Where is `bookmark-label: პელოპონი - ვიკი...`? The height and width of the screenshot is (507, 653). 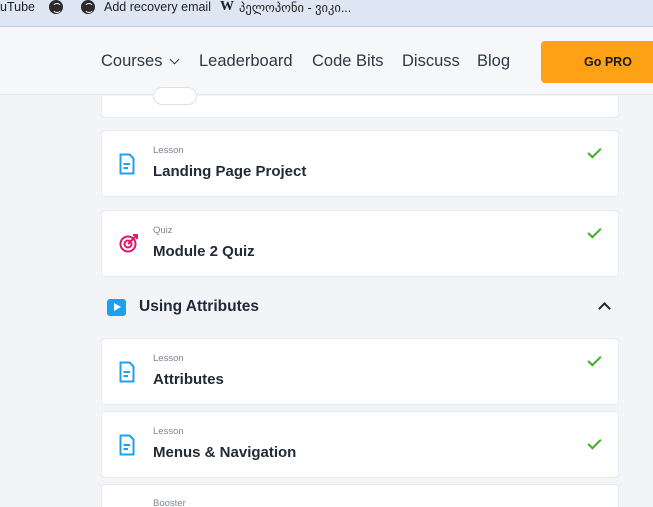 bookmark-label: პელოპონი - ვიკი... is located at coordinates (295, 7).